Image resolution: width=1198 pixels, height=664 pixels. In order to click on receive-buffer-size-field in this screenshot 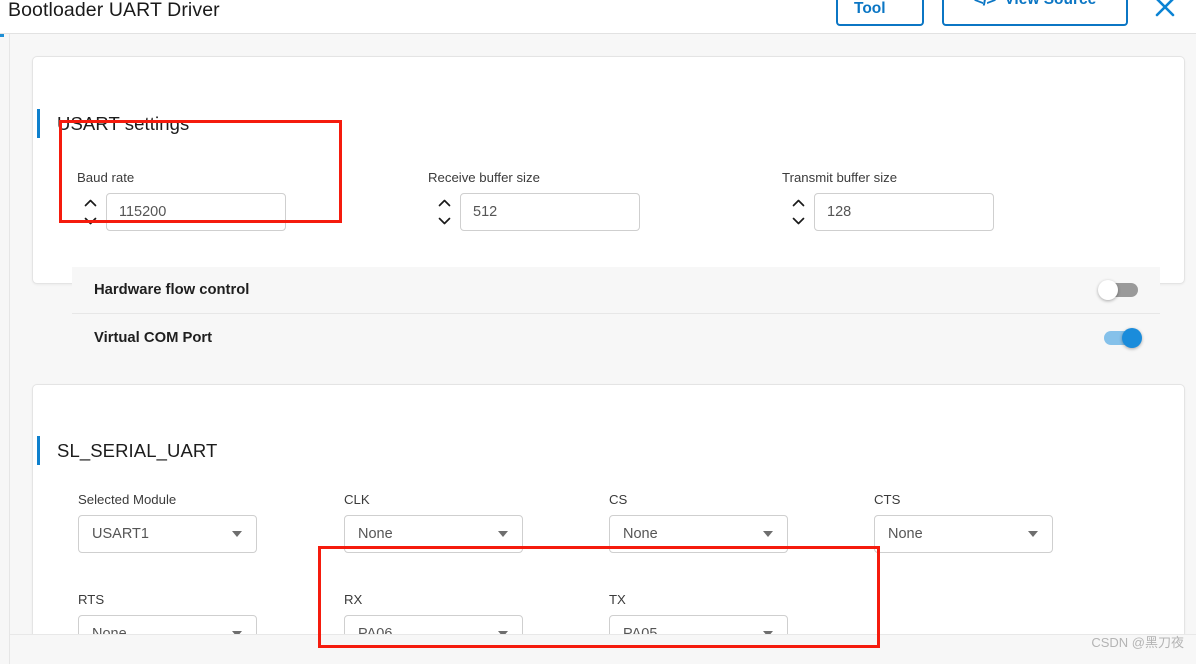, I will do `click(537, 212)`.